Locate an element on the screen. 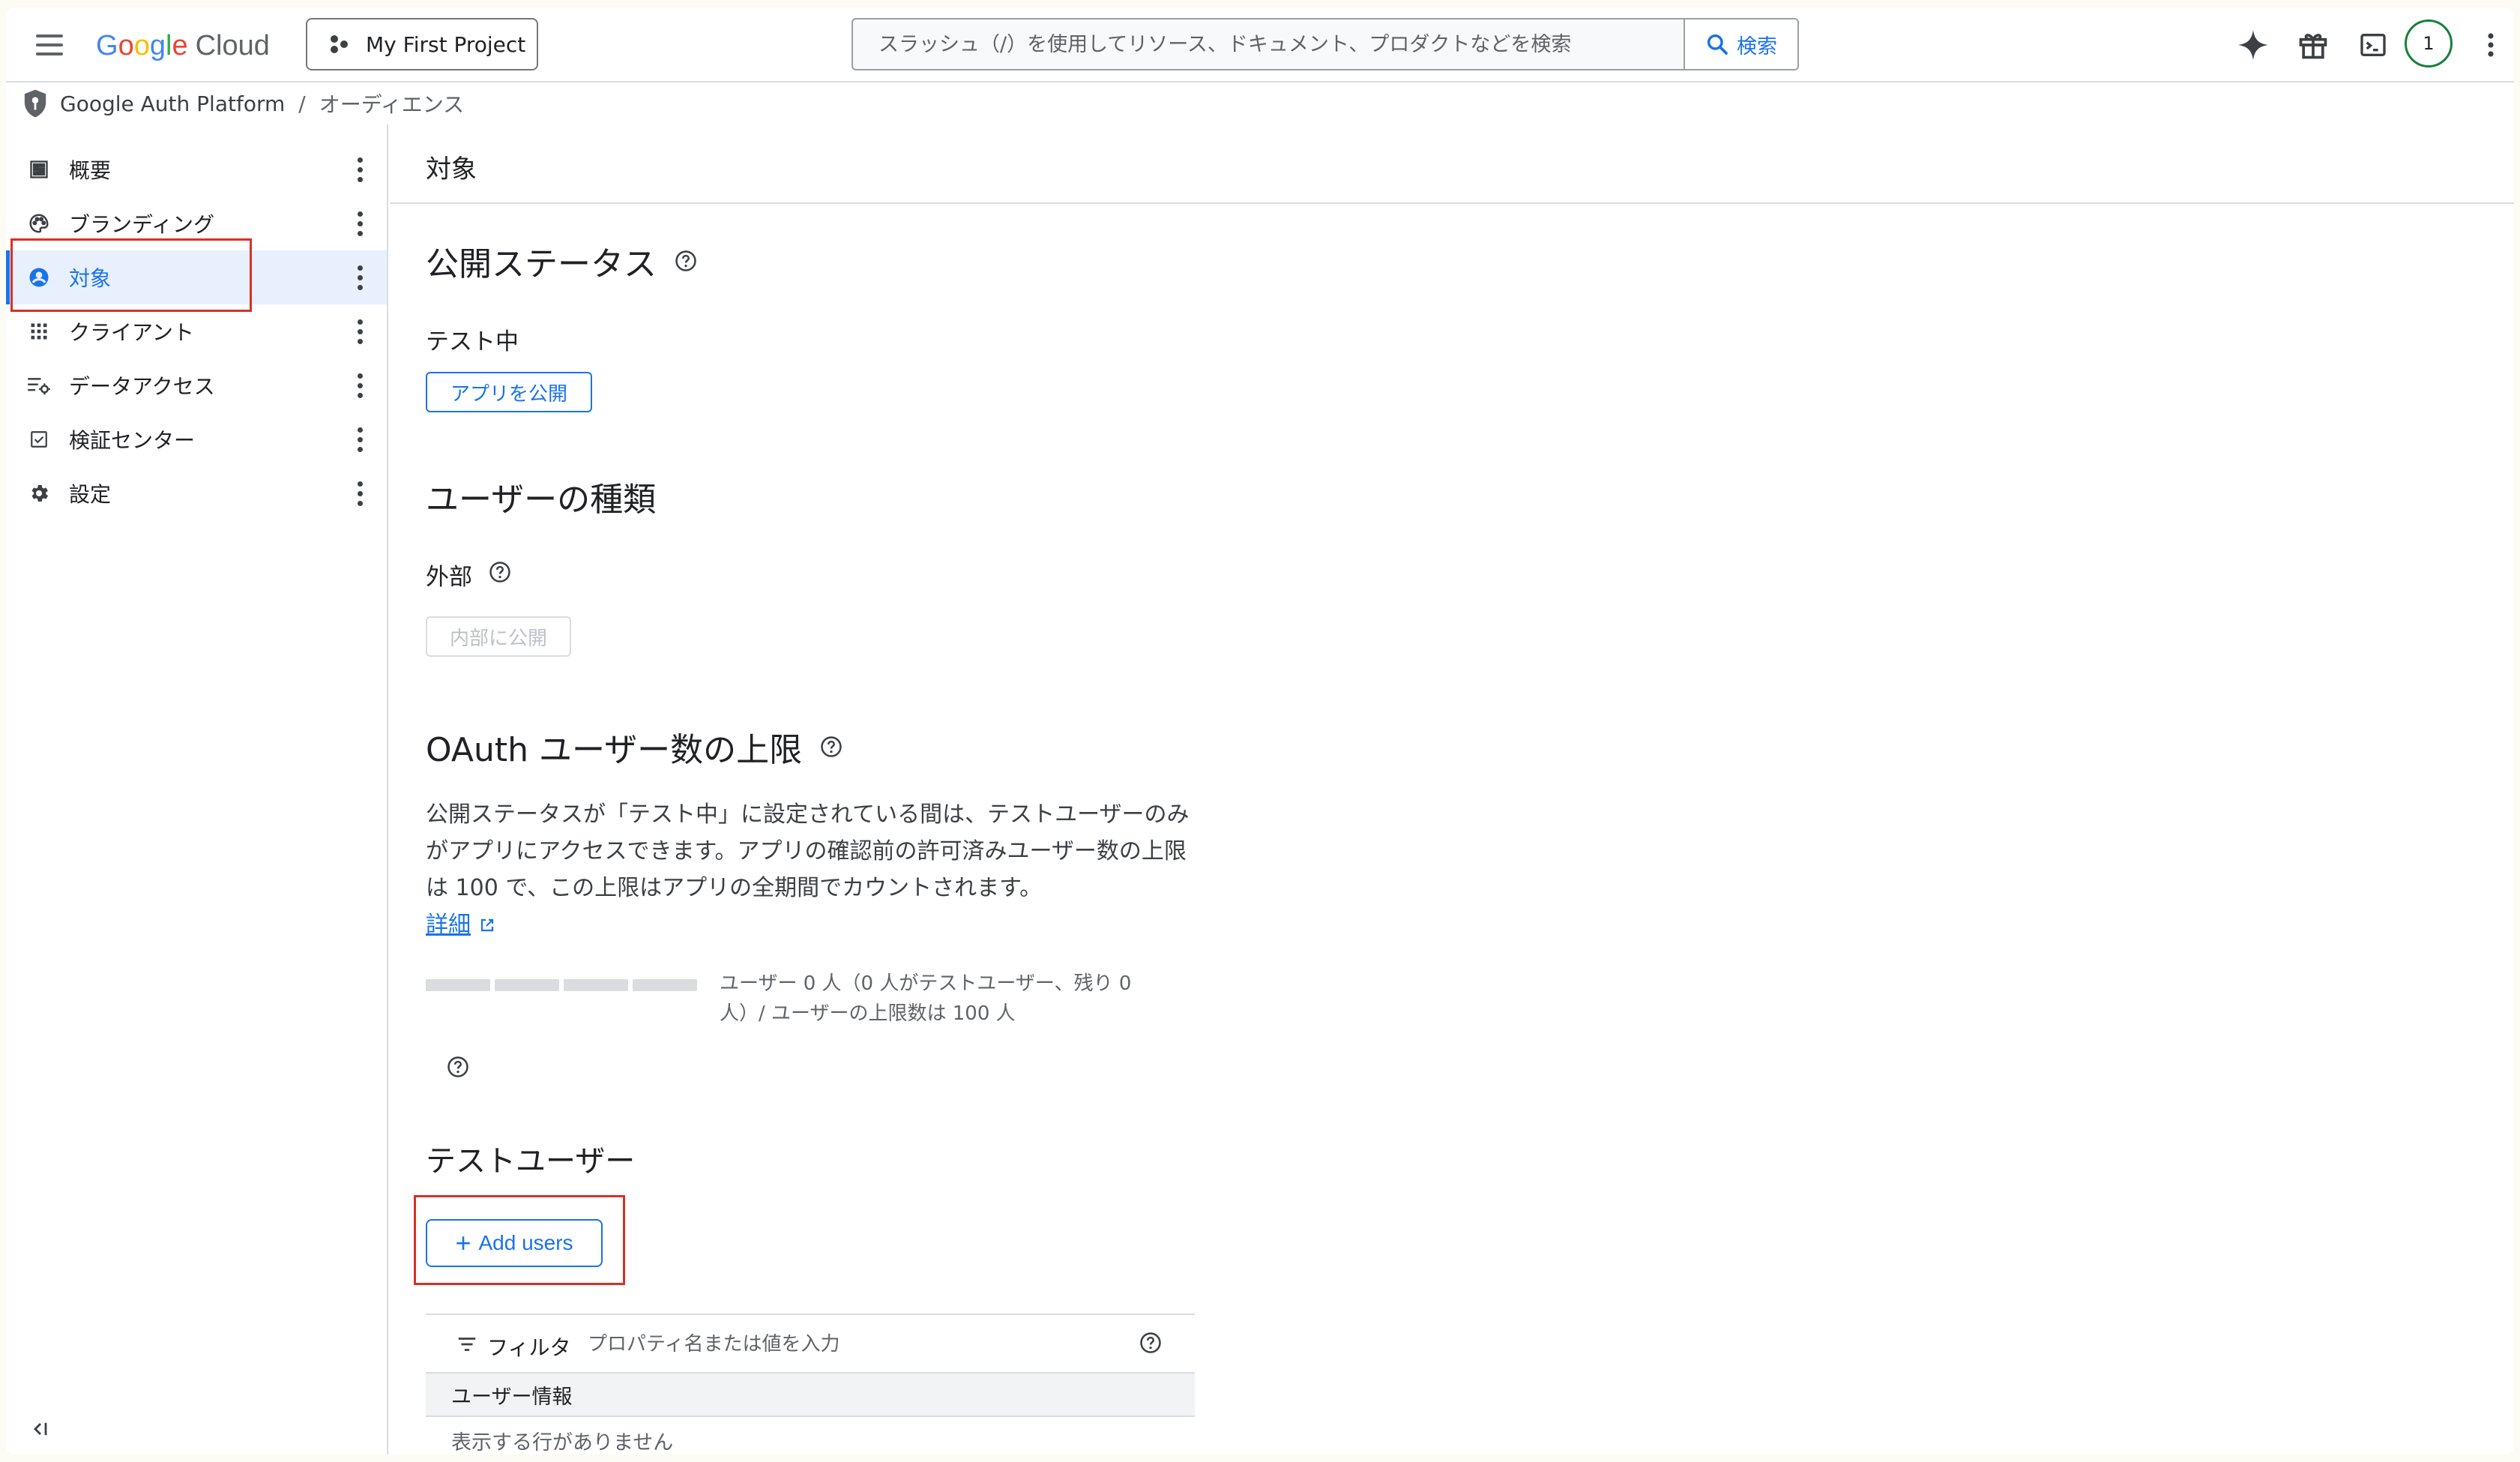 The height and width of the screenshot is (1462, 2520). shield-icon is located at coordinates (35, 104).